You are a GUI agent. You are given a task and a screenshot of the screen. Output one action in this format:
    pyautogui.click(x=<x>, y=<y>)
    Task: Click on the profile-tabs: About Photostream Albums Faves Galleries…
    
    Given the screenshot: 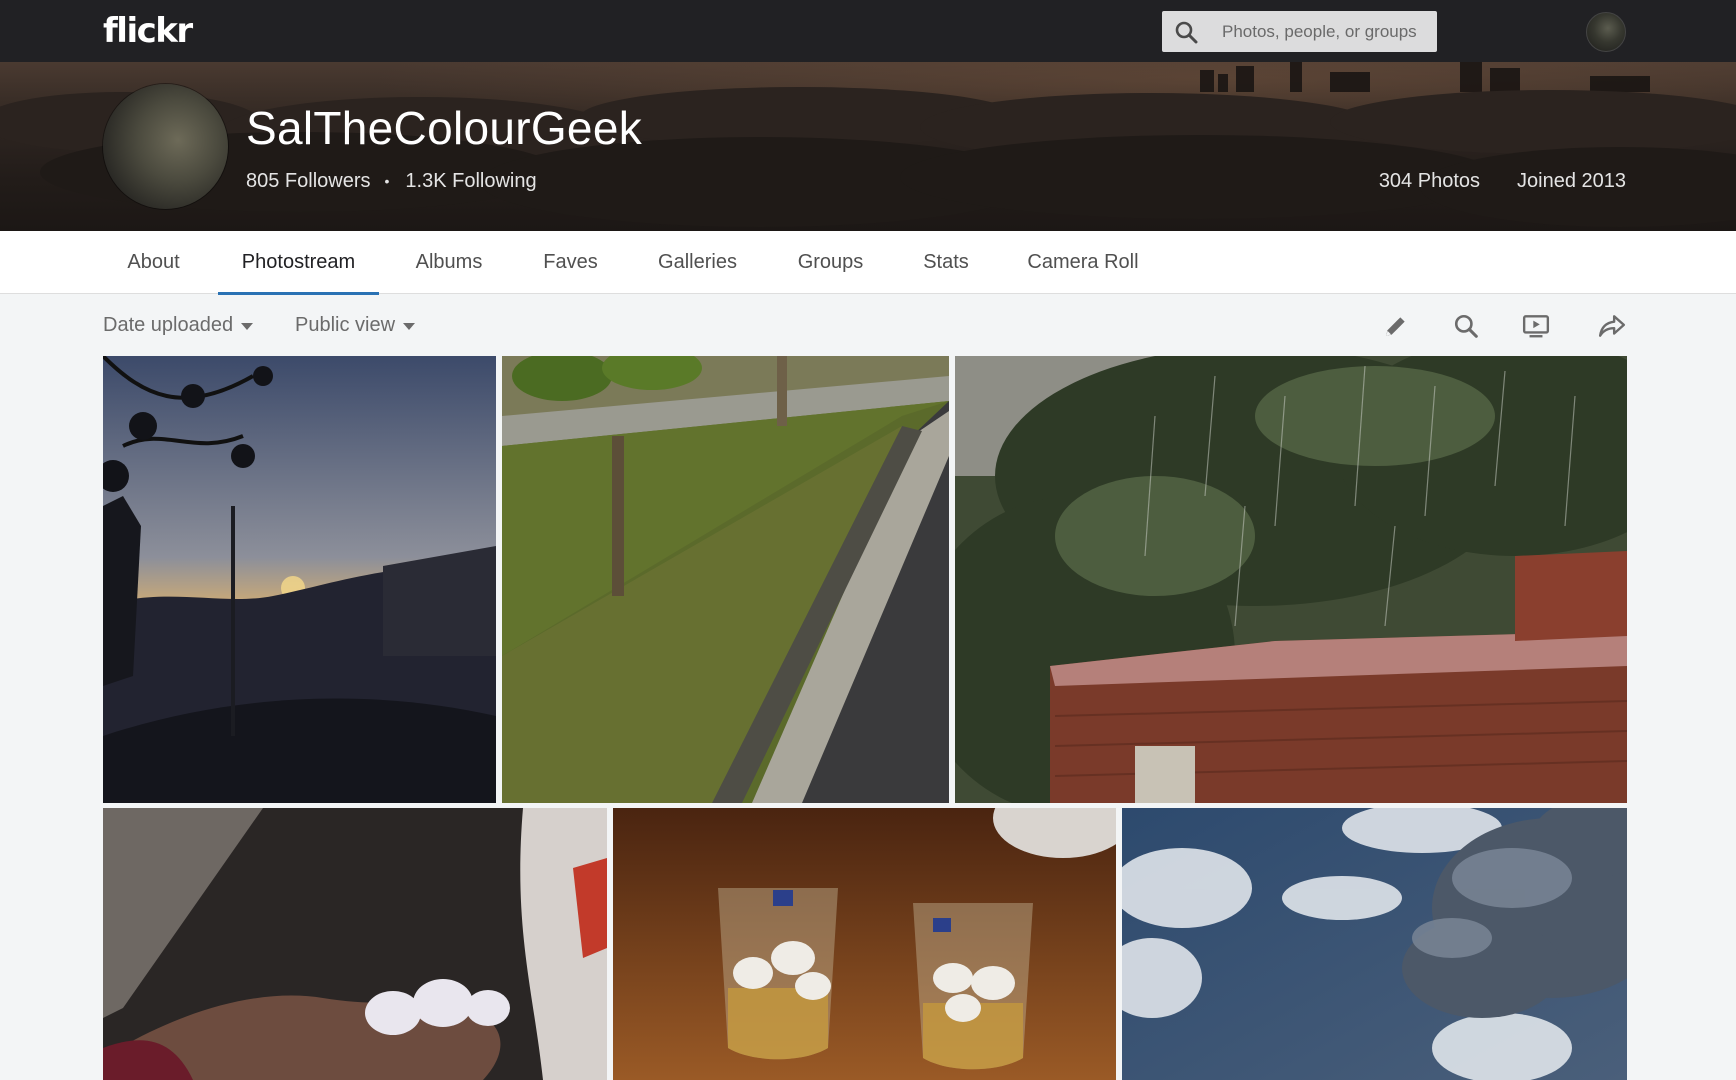 What is the action you would take?
    pyautogui.click(x=868, y=263)
    